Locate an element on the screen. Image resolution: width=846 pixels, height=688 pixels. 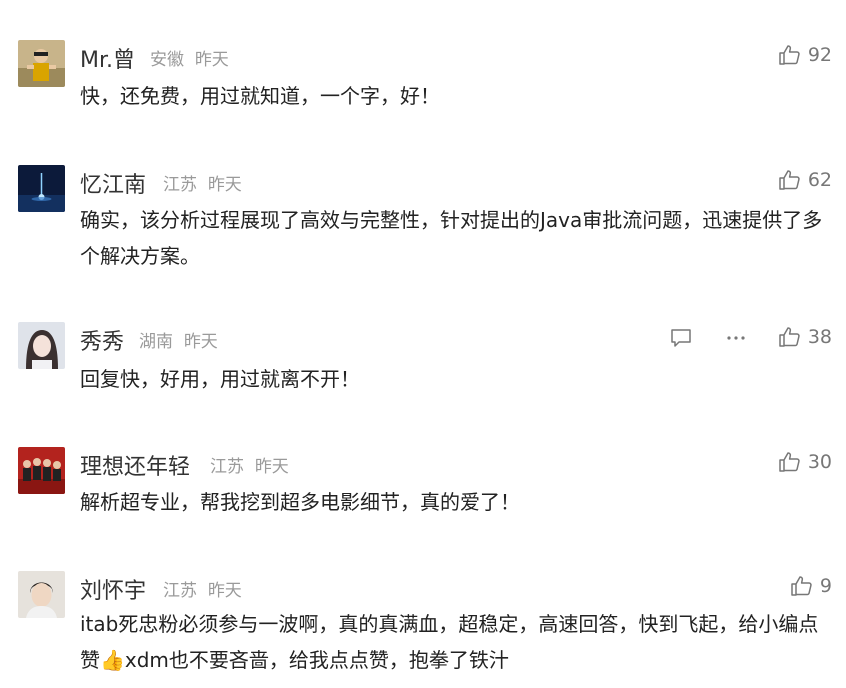
like-count: 62 is located at coordinates (819, 180).